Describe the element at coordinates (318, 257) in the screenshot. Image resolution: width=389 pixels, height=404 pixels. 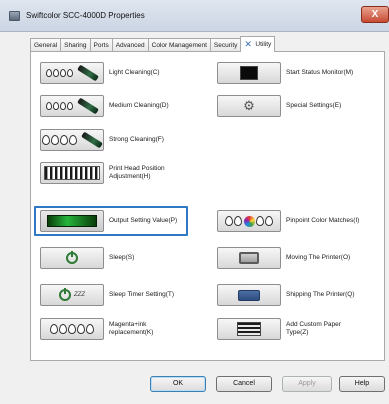
I see `moving-printer-label: Moving The Printer(O)` at that location.